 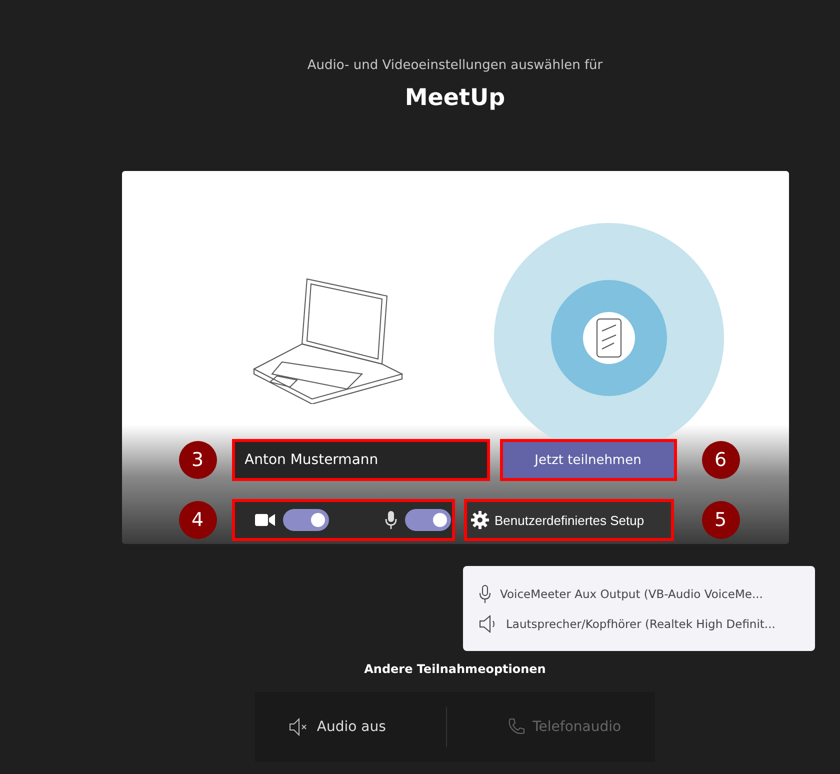 What do you see at coordinates (427, 520) in the screenshot?
I see `microphone-toggle` at bounding box center [427, 520].